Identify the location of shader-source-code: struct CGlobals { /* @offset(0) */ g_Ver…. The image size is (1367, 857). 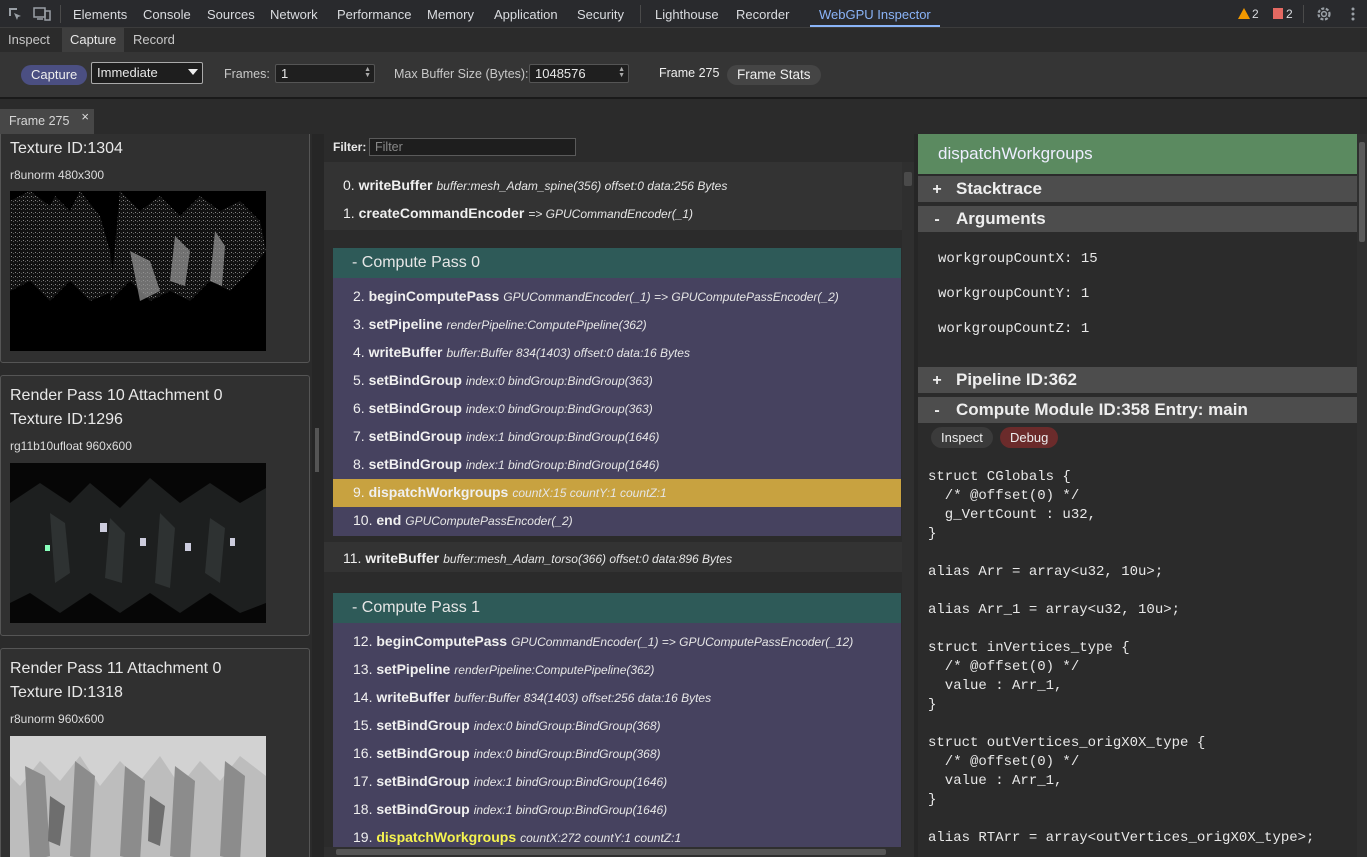
(1140, 658).